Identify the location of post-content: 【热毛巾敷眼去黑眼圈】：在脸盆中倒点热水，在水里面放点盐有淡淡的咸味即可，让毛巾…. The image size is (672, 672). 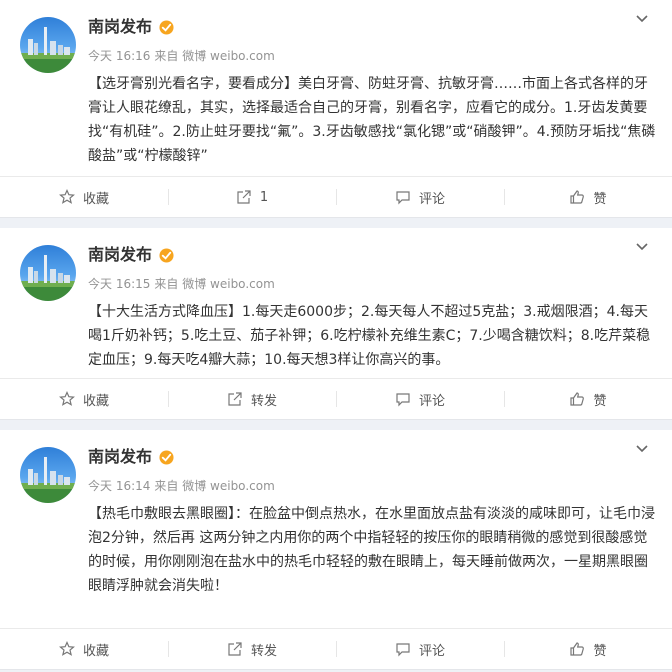
(371, 550).